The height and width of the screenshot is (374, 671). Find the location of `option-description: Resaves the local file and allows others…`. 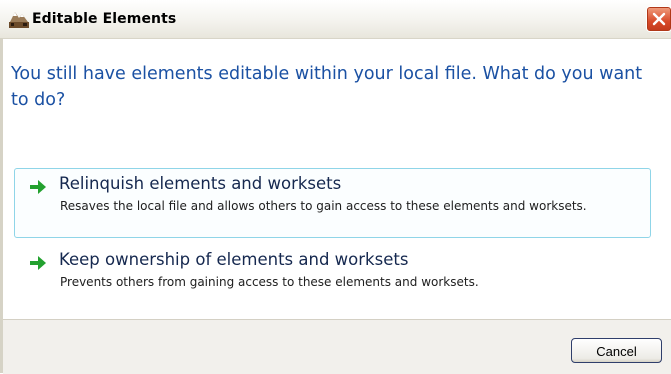

option-description: Resaves the local file and allows others… is located at coordinates (323, 206).